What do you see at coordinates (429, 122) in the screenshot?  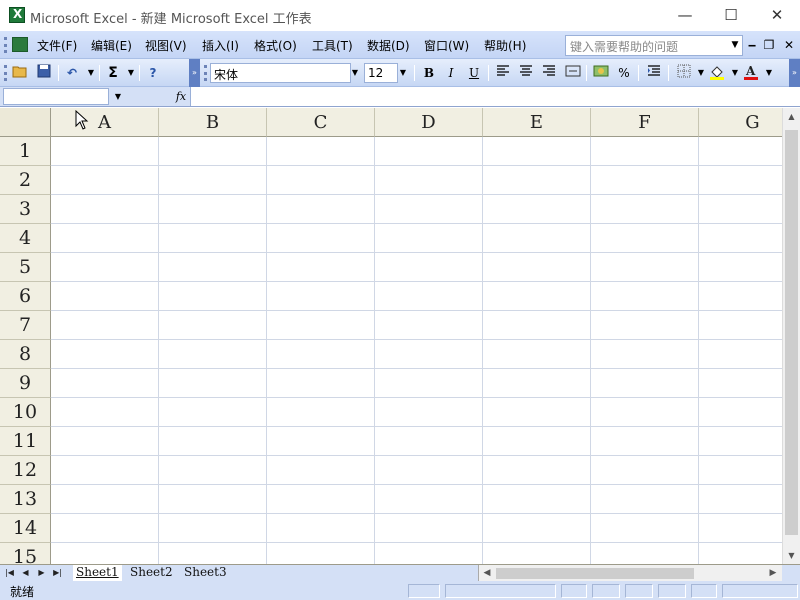 I see `column-header: D` at bounding box center [429, 122].